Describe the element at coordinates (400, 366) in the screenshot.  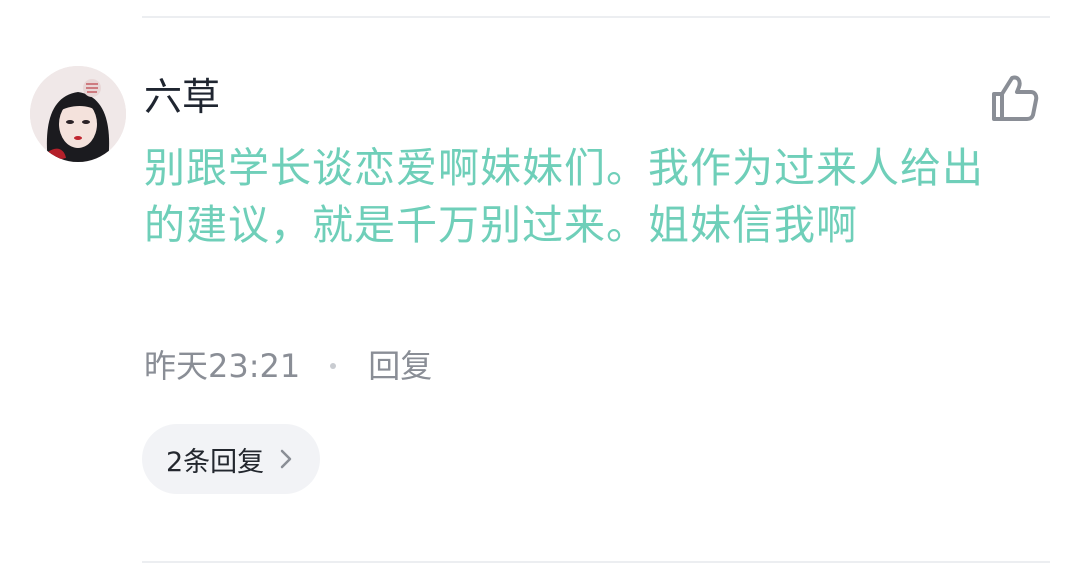
I see `reply-button: 回复` at that location.